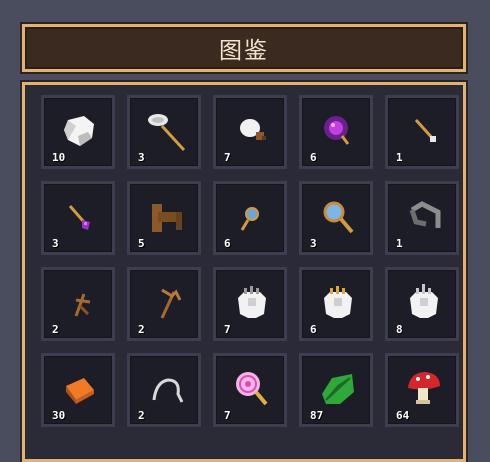 The width and height of the screenshot is (490, 462). I want to click on magnifier-icon, so click(338, 217).